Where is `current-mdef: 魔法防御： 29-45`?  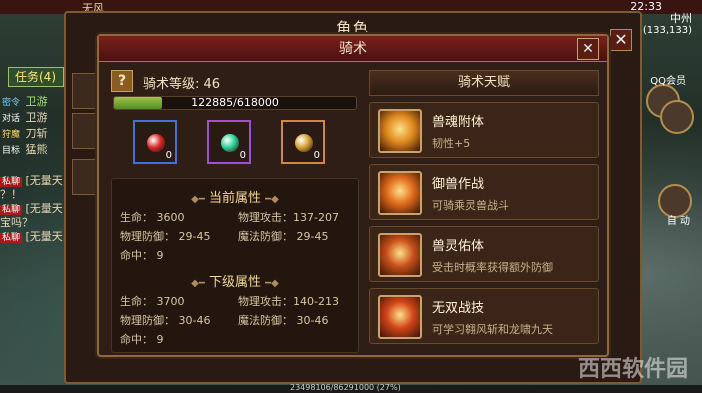
current-mdef: 魔法防御： 29-45 is located at coordinates (283, 236).